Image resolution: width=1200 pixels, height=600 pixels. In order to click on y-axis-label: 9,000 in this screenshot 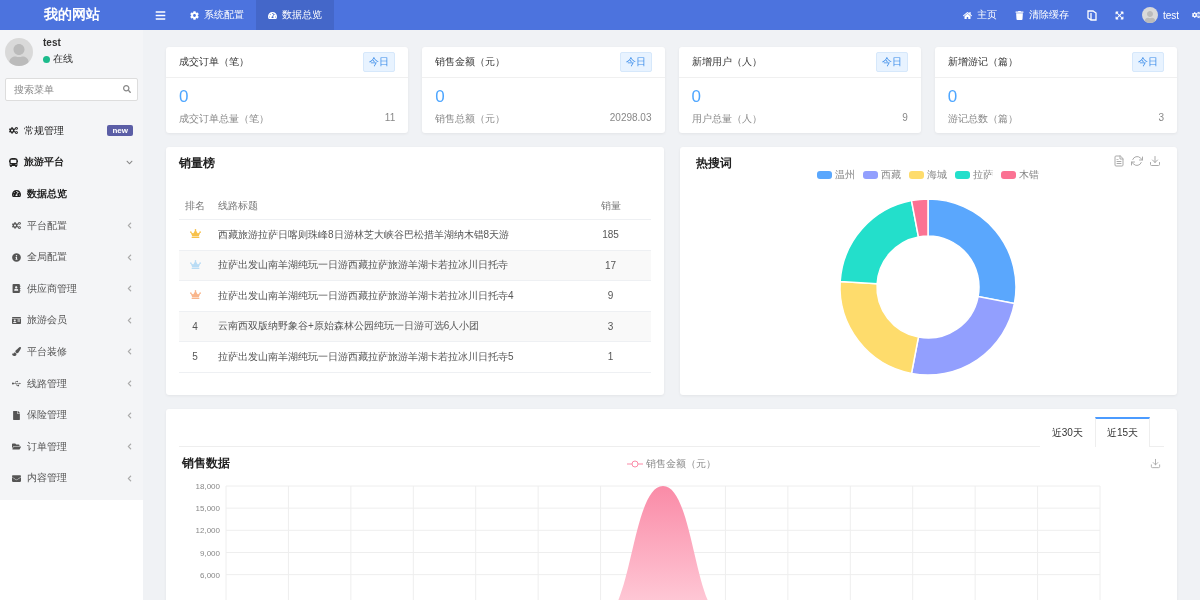, I will do `click(209, 553)`.